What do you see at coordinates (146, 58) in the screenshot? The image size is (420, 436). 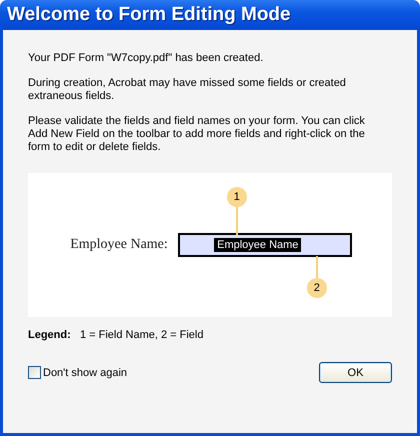 I see `message-text: Your PDF Form "W7copy.pdf" has been created.` at bounding box center [146, 58].